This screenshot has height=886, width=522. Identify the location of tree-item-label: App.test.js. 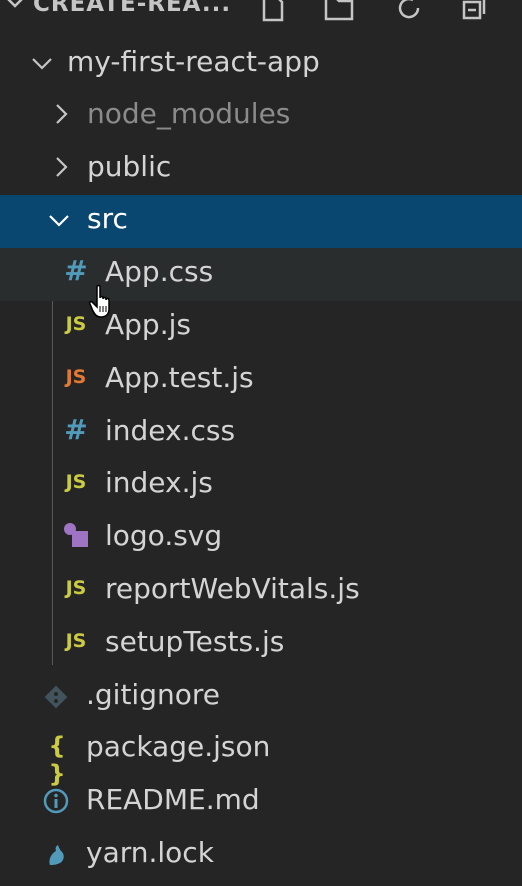
(179, 377).